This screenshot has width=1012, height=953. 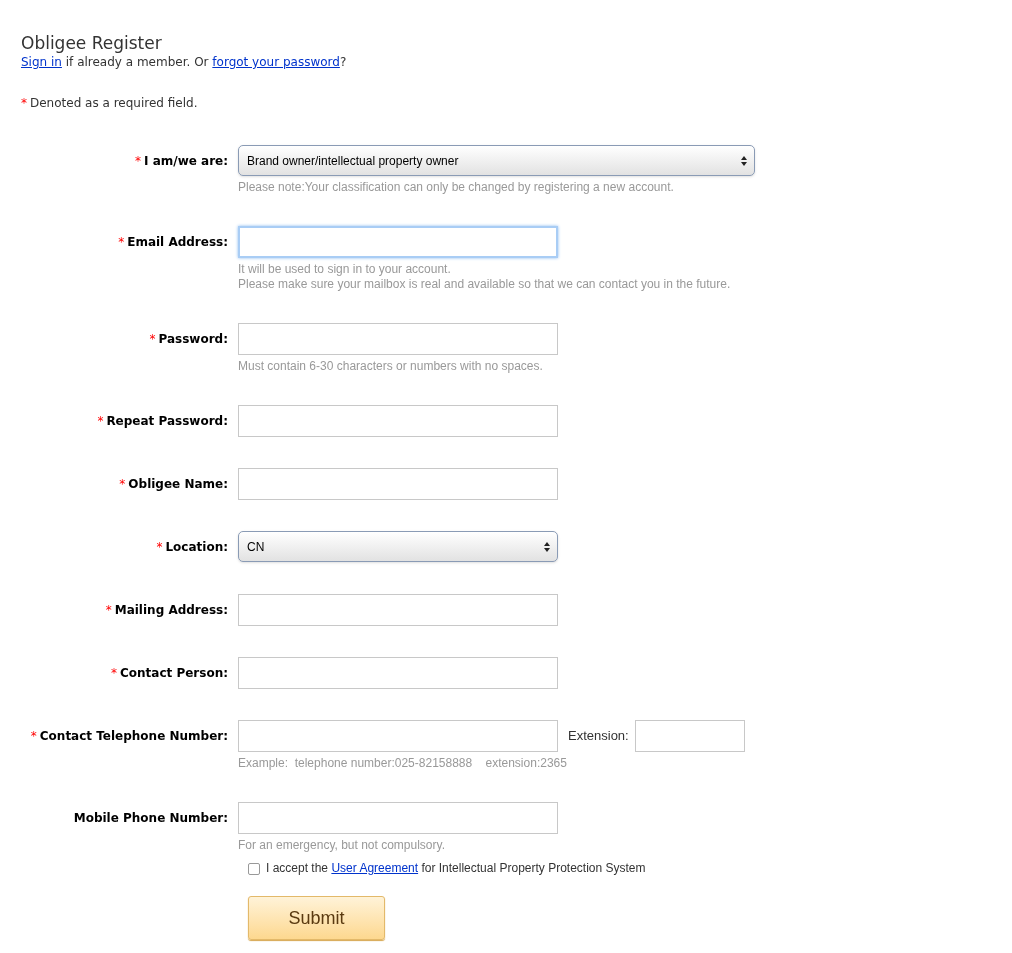 What do you see at coordinates (92, 43) in the screenshot?
I see `page-title: Obligee Register` at bounding box center [92, 43].